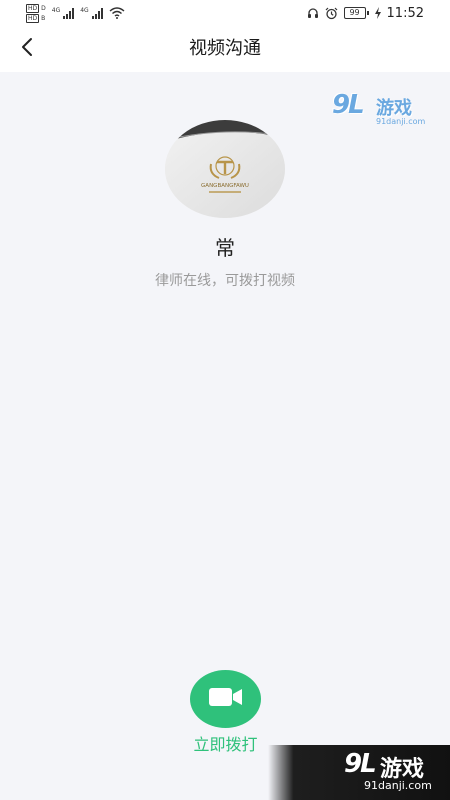 The height and width of the screenshot is (800, 450). I want to click on wifi-icon, so click(117, 13).